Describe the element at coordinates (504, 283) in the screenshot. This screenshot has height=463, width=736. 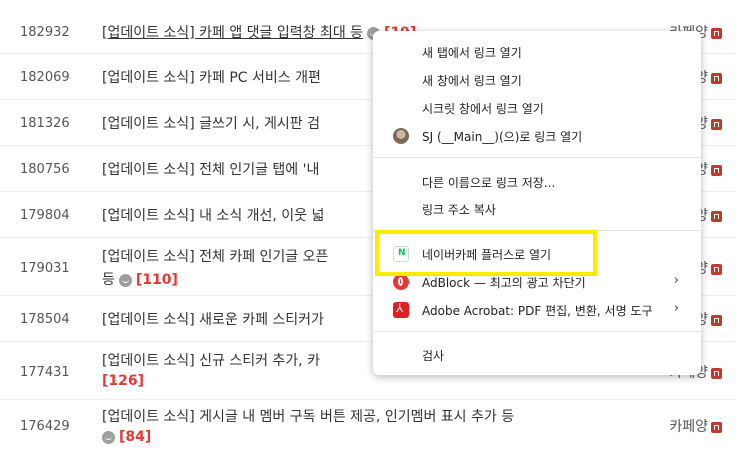
I see `menu-item-label: AdBlock — 최고의 광고 차단기` at that location.